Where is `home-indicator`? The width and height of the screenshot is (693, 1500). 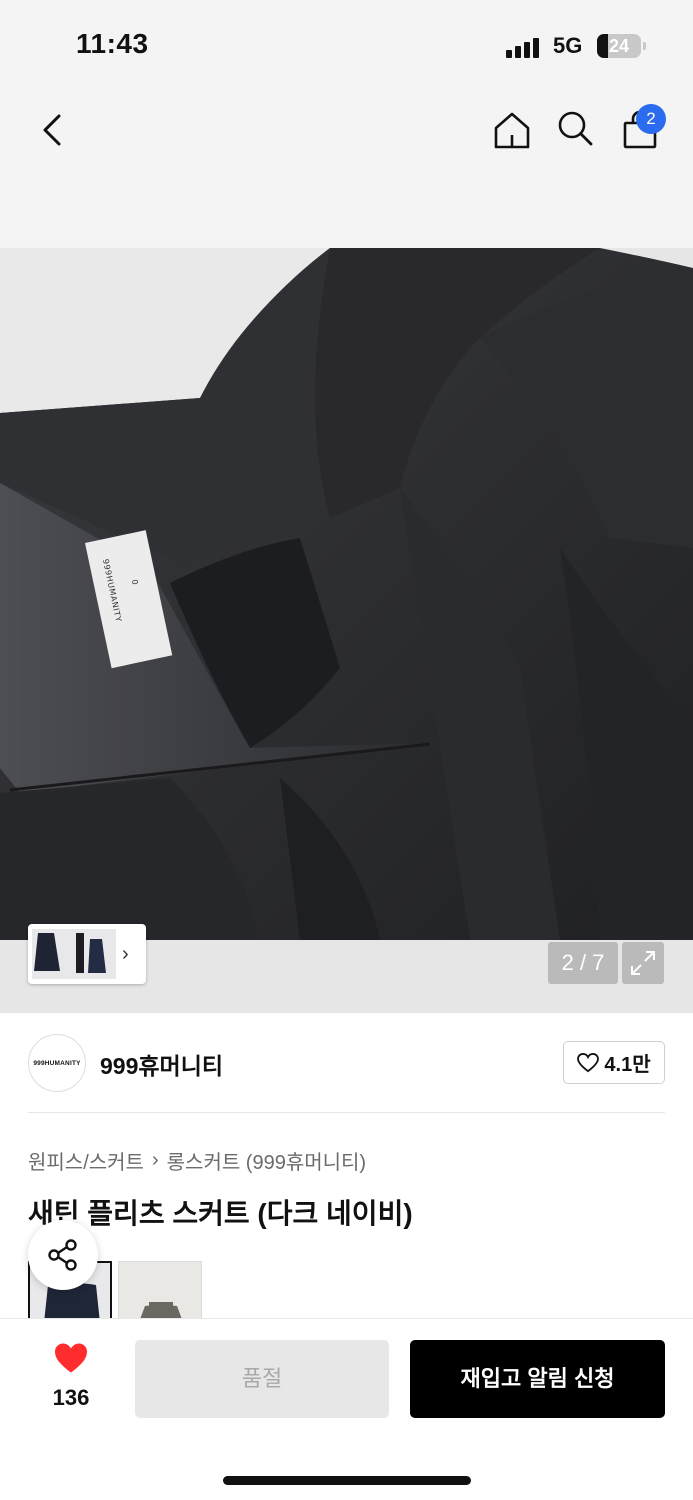
home-indicator is located at coordinates (347, 1480).